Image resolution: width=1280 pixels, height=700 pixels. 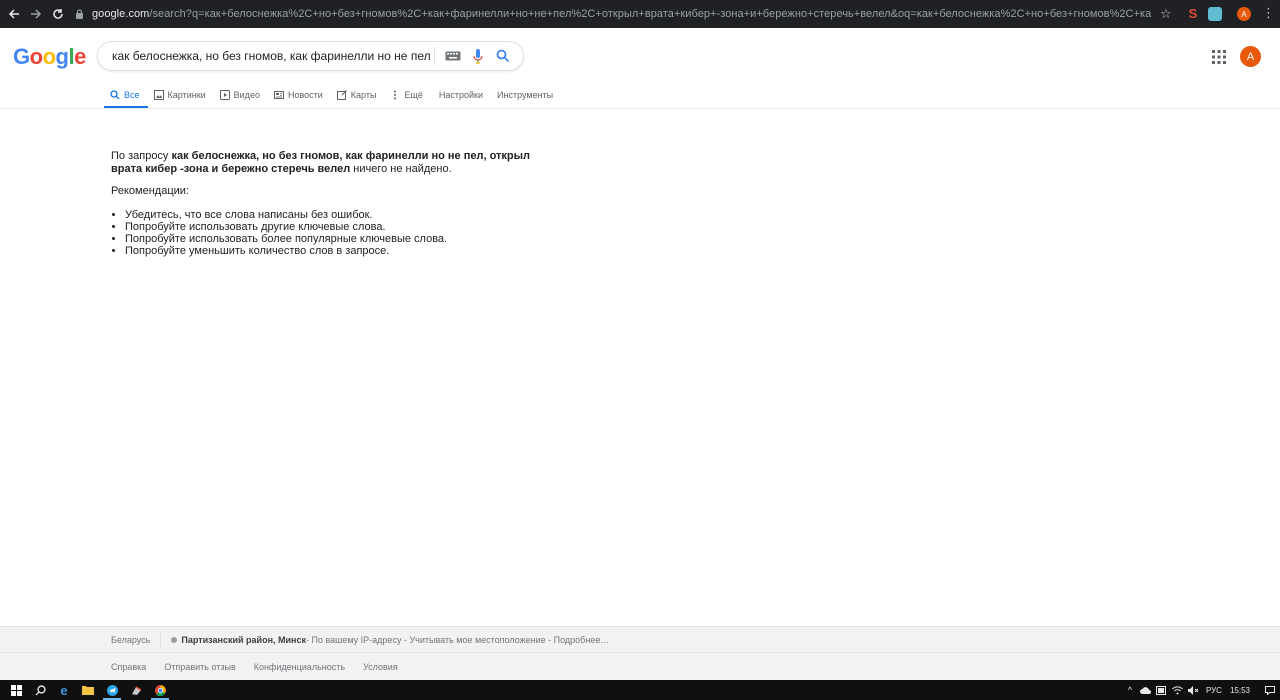 I want to click on tab-label: Карты, so click(x=363, y=95).